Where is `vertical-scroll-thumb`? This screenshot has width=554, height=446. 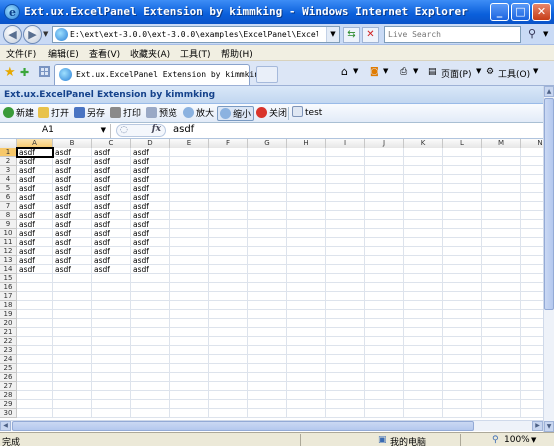 vertical-scroll-thumb is located at coordinates (549, 204).